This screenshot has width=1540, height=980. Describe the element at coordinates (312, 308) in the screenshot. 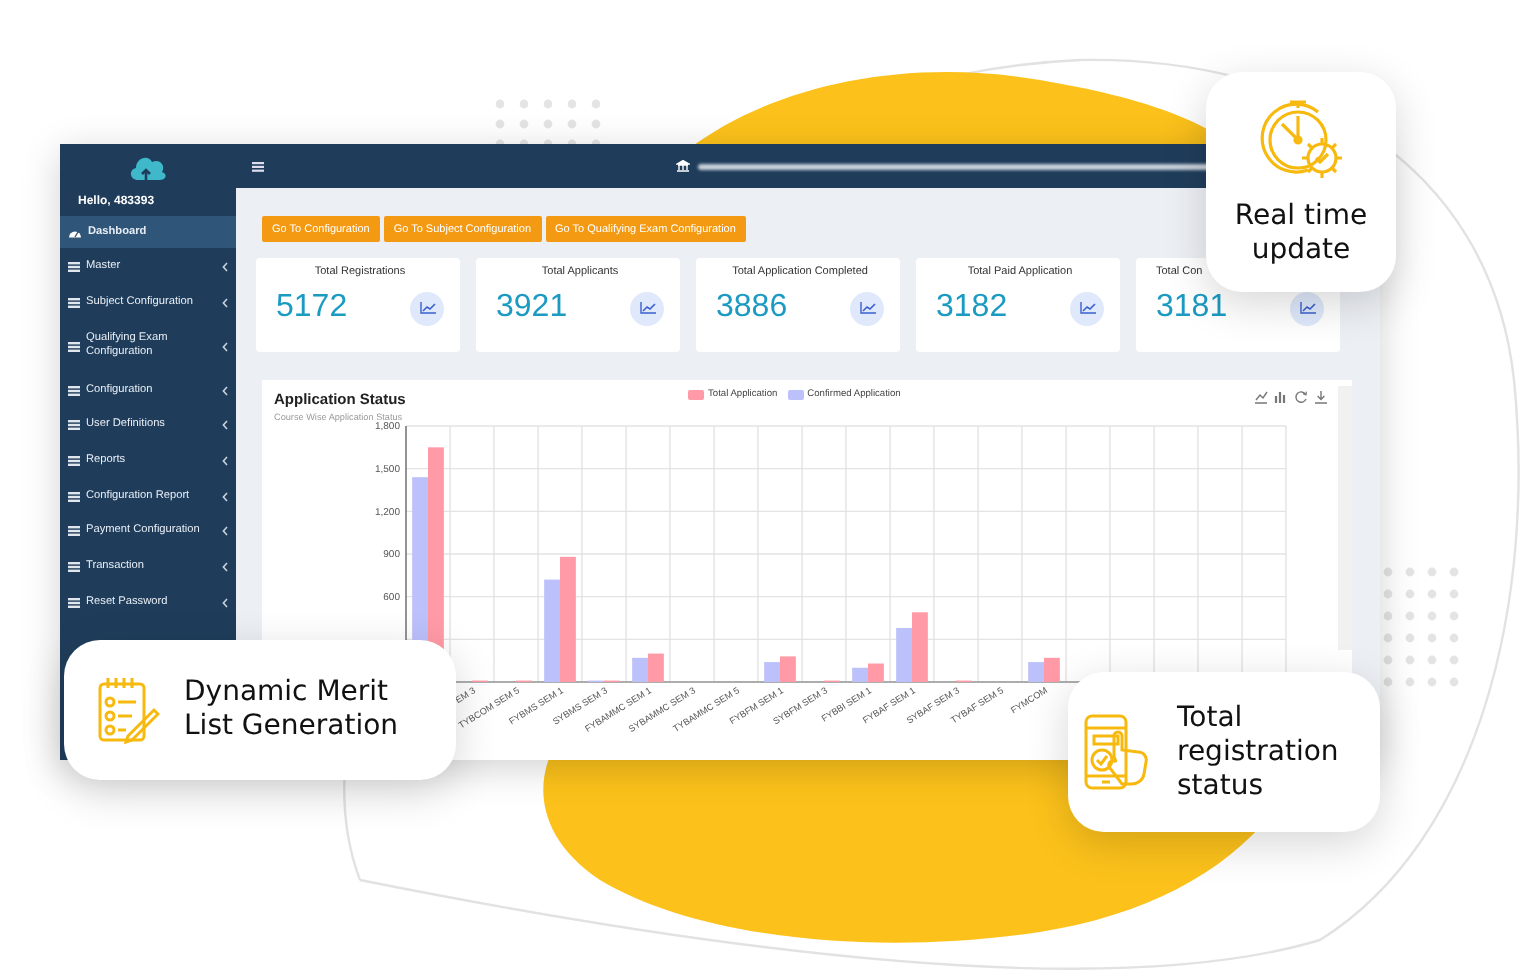

I see `stat-value: 5172` at that location.